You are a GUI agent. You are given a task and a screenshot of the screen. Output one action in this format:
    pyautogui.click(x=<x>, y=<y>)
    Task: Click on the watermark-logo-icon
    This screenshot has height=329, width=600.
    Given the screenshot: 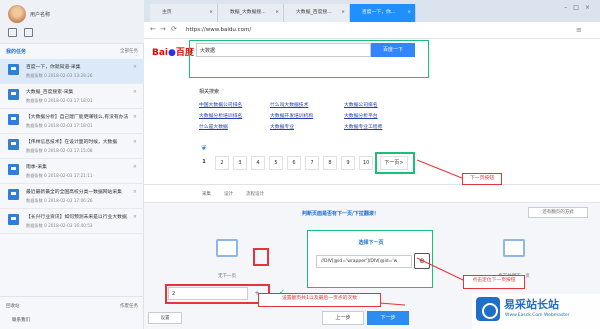 What is the action you would take?
    pyautogui.click(x=488, y=309)
    